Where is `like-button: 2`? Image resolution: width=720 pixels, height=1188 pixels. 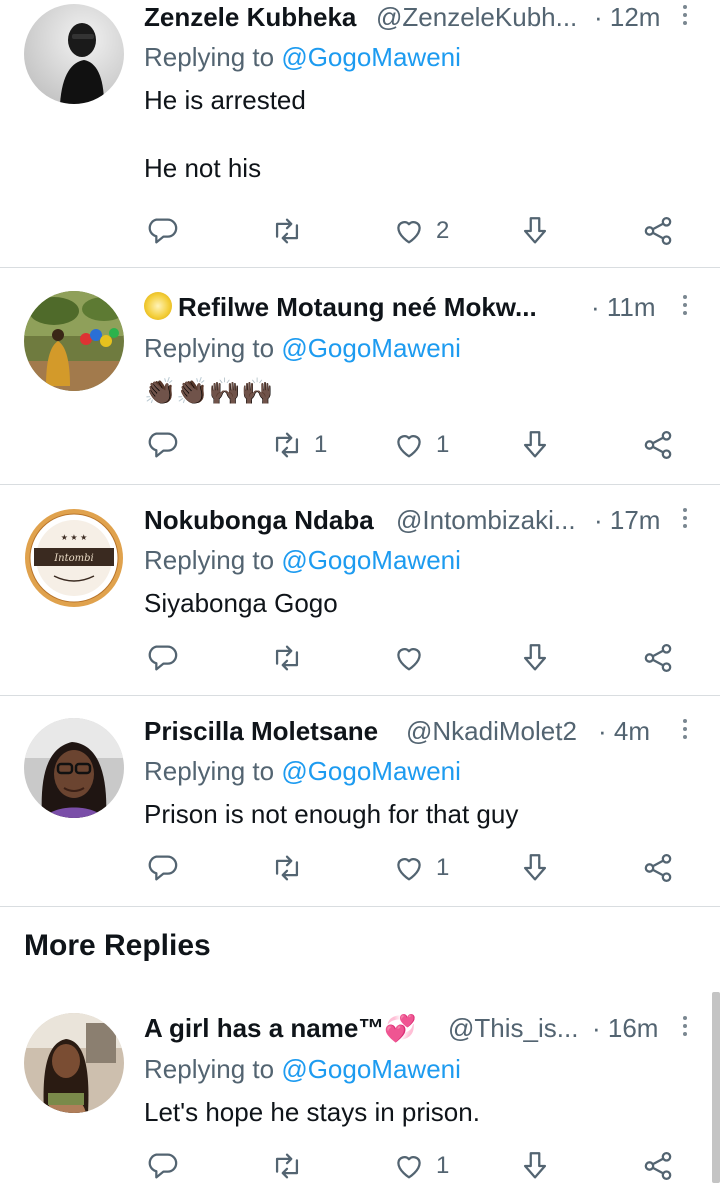 like-button: 2 is located at coordinates (420, 231).